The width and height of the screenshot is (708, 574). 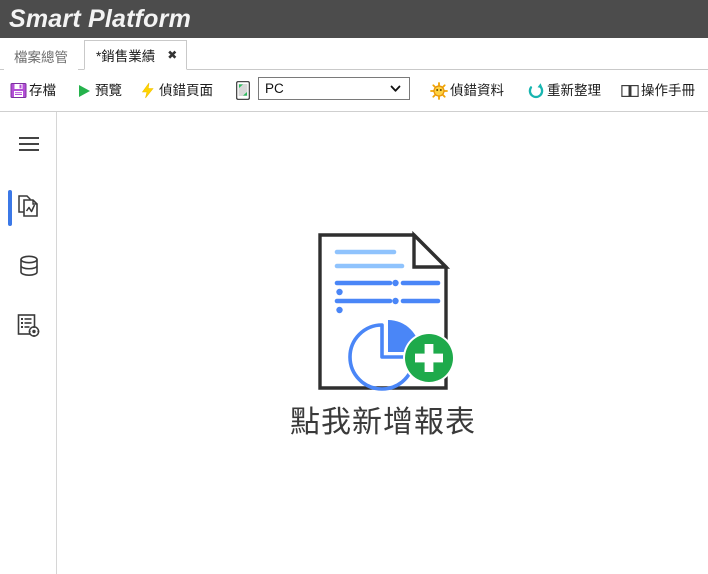 I want to click on report-settings-icon, so click(x=28, y=328).